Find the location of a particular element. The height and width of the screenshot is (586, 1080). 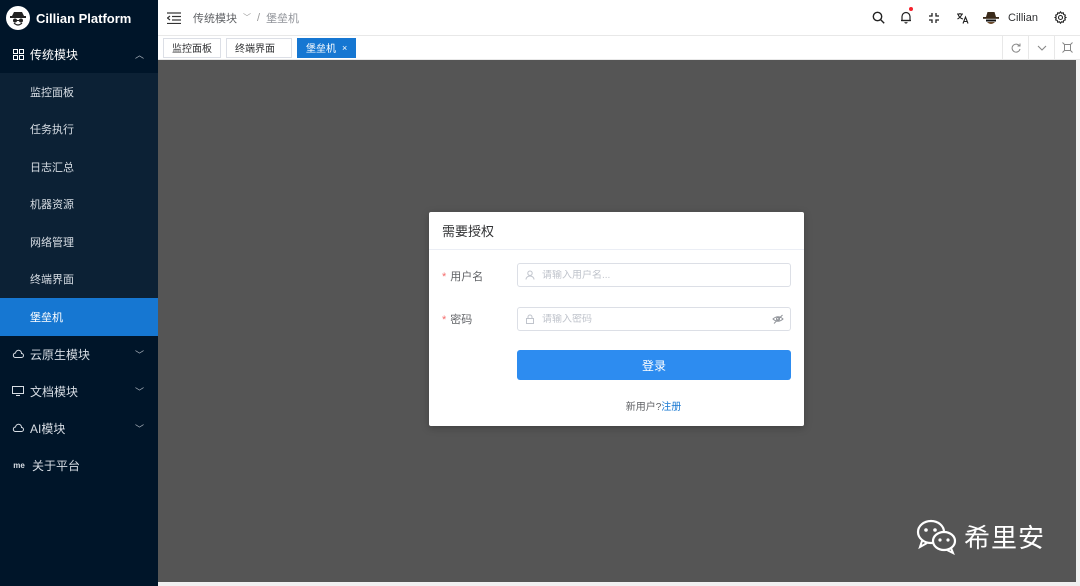

sidebar-item-network: 网络管理 is located at coordinates (79, 242).